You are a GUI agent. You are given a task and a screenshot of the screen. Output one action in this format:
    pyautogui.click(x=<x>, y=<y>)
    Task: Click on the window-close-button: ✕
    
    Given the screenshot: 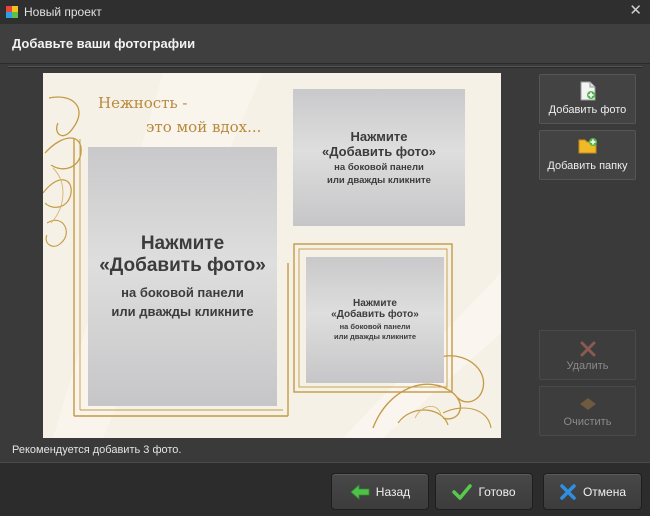 What is the action you would take?
    pyautogui.click(x=635, y=11)
    